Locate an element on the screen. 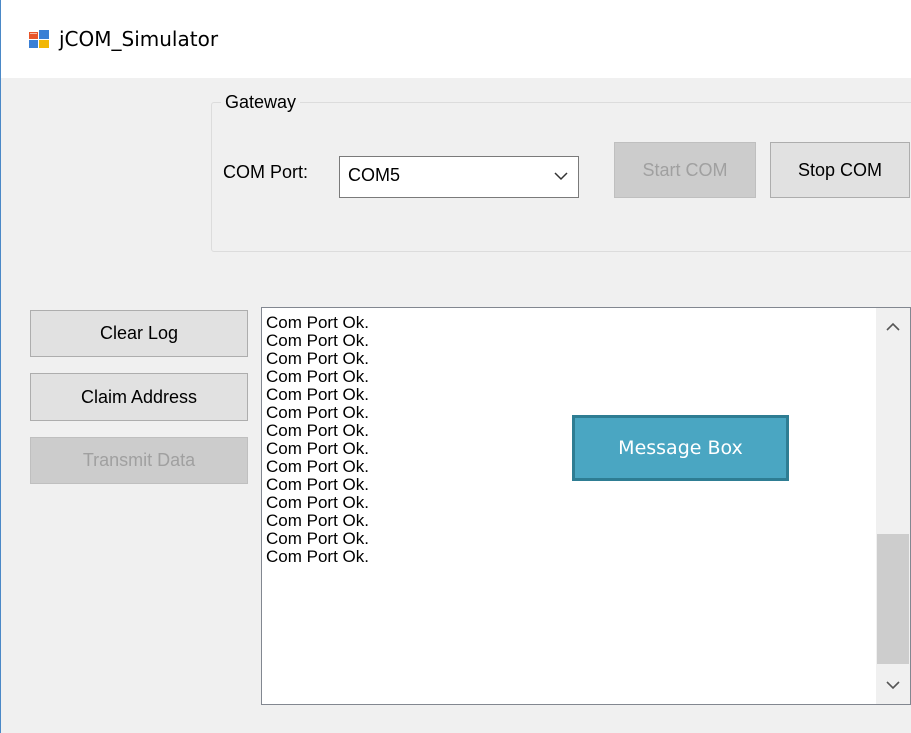 The width and height of the screenshot is (911, 733). transmit-data-button: Transmit Data is located at coordinates (139, 460).